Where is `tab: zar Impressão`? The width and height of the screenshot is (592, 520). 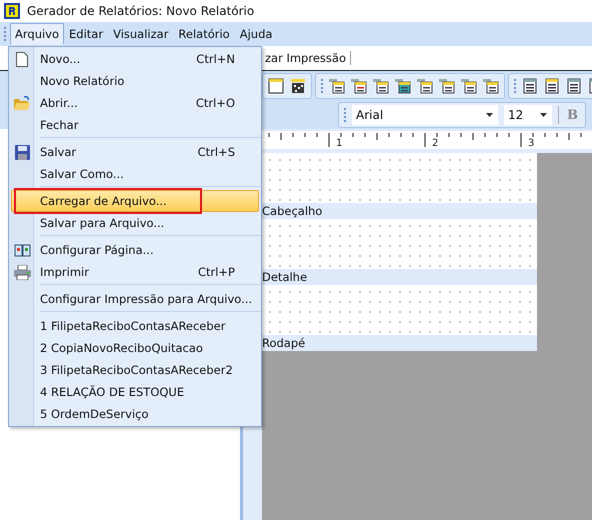 tab: zar Impressão is located at coordinates (308, 58).